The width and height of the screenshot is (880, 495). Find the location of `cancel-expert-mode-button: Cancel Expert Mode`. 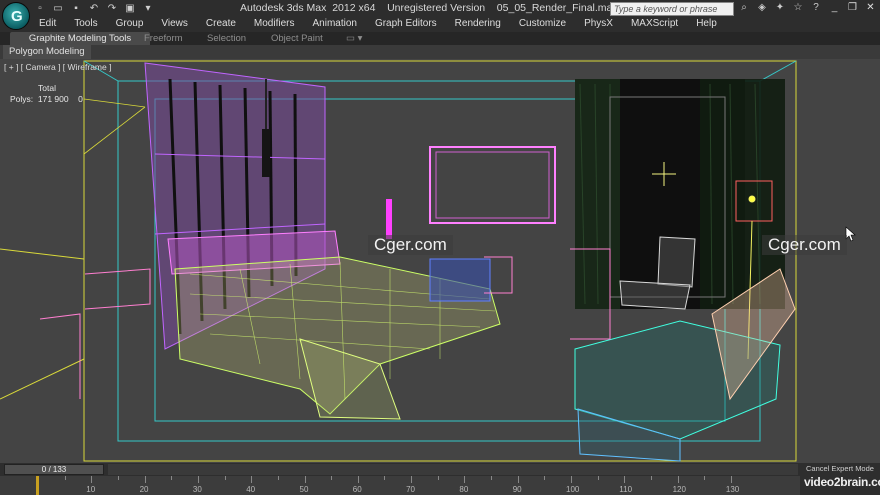

cancel-expert-mode-button: Cancel Expert Mode is located at coordinates (840, 468).